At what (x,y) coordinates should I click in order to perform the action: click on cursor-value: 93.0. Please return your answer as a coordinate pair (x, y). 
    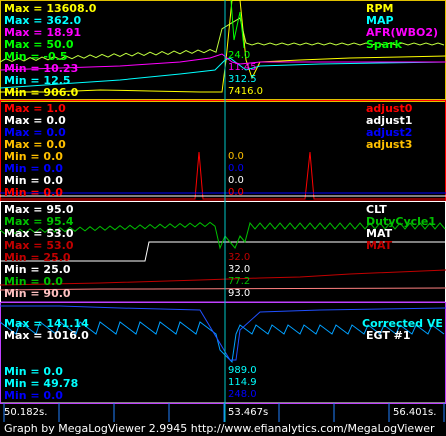
    Looking at the image, I should click on (239, 293).